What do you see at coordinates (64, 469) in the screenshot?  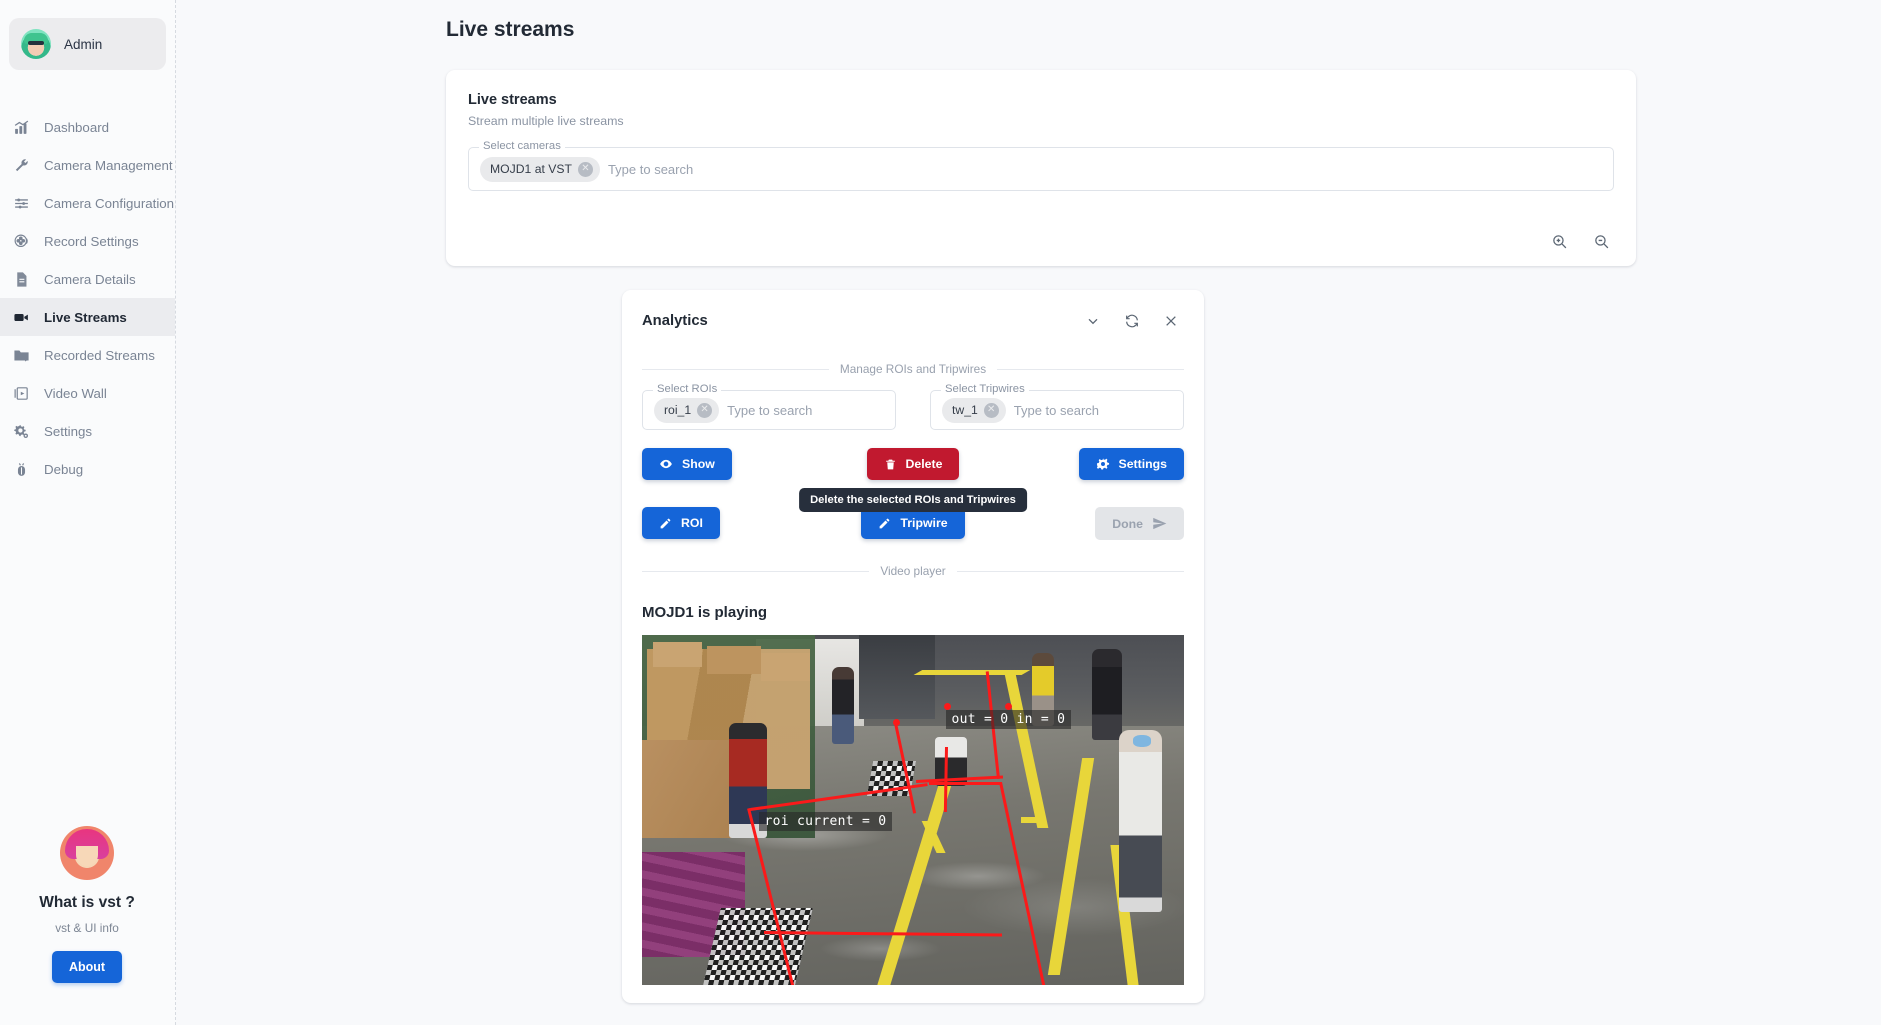 I see `sidebar-item-label: Debug` at bounding box center [64, 469].